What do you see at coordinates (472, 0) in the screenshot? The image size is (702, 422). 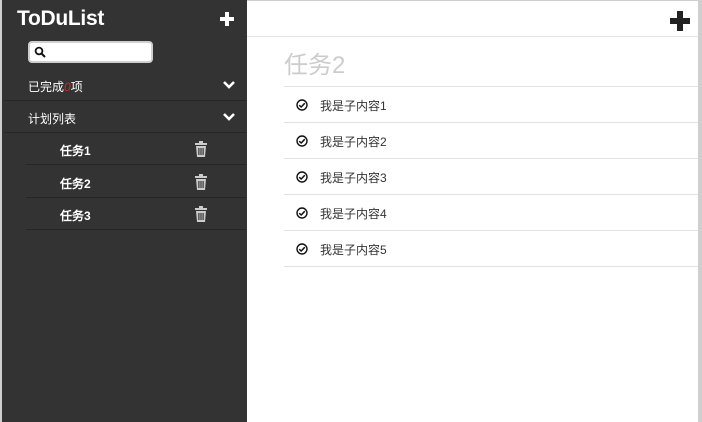 I see `main-top-border` at bounding box center [472, 0].